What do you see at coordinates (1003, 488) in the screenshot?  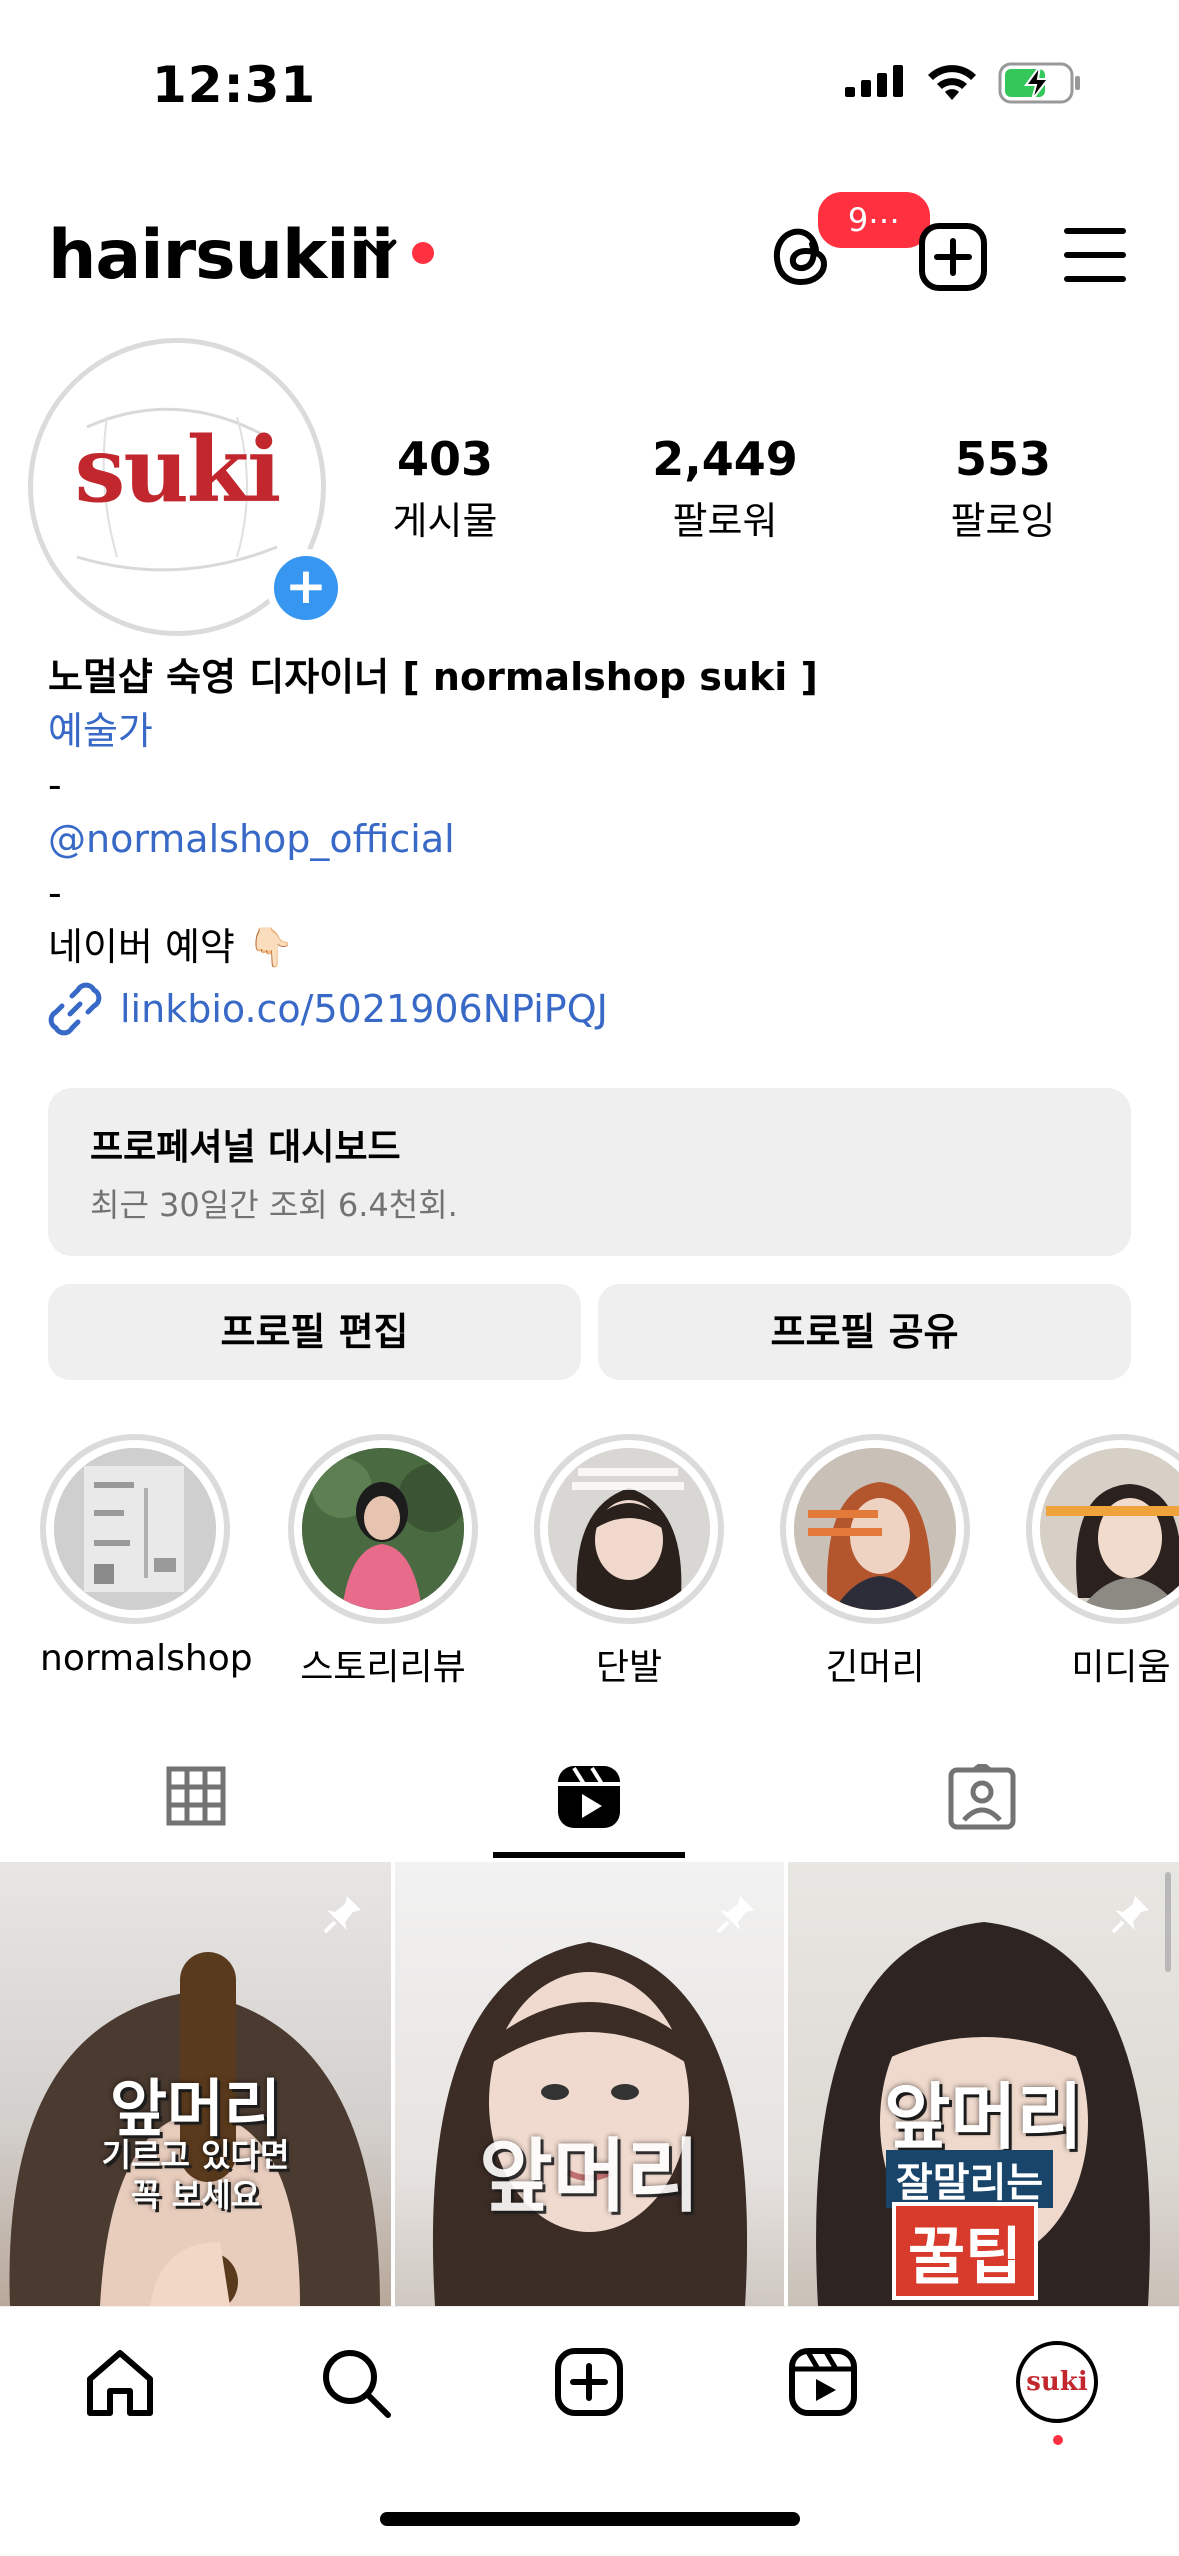 I see `stat-following: 553 팔로잉` at bounding box center [1003, 488].